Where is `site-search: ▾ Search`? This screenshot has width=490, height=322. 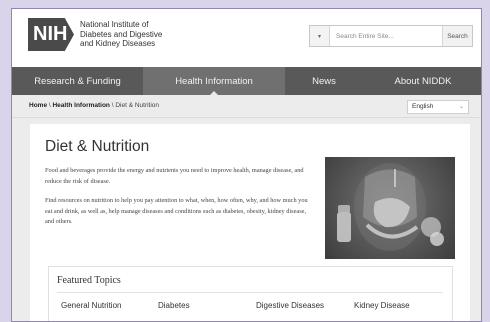 site-search: ▾ Search is located at coordinates (391, 36).